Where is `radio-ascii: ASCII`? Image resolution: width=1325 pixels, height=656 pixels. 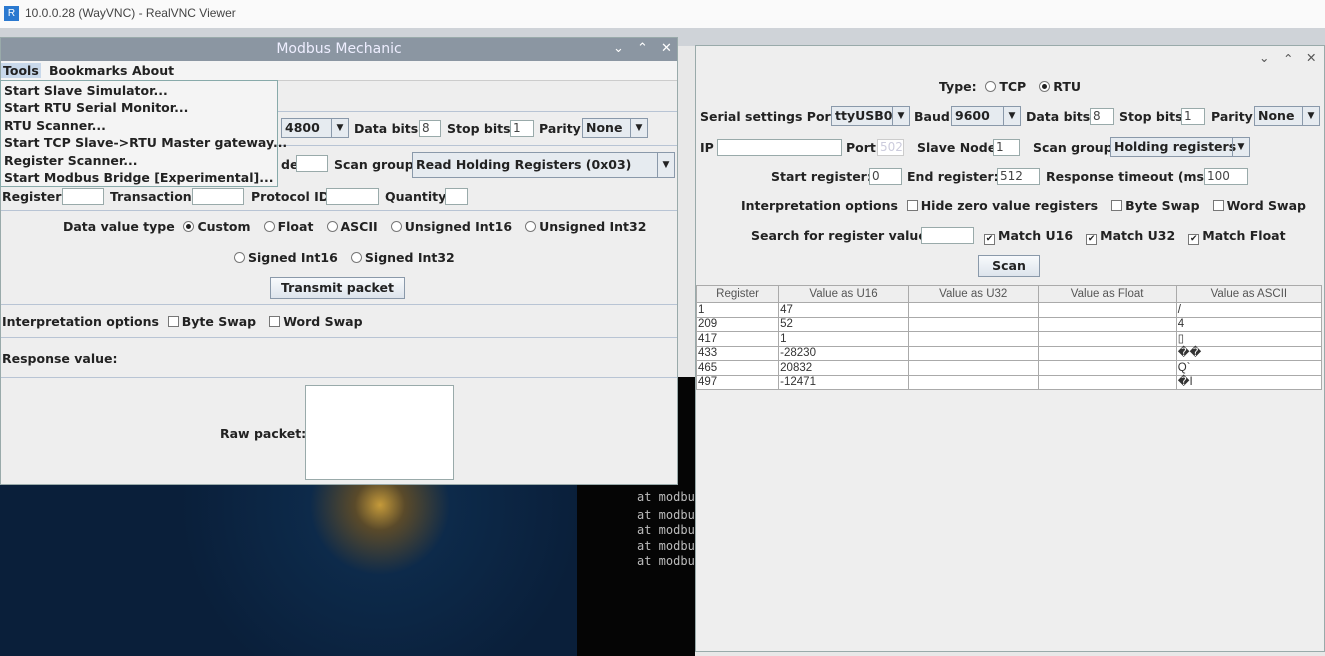
radio-ascii: ASCII is located at coordinates (352, 226).